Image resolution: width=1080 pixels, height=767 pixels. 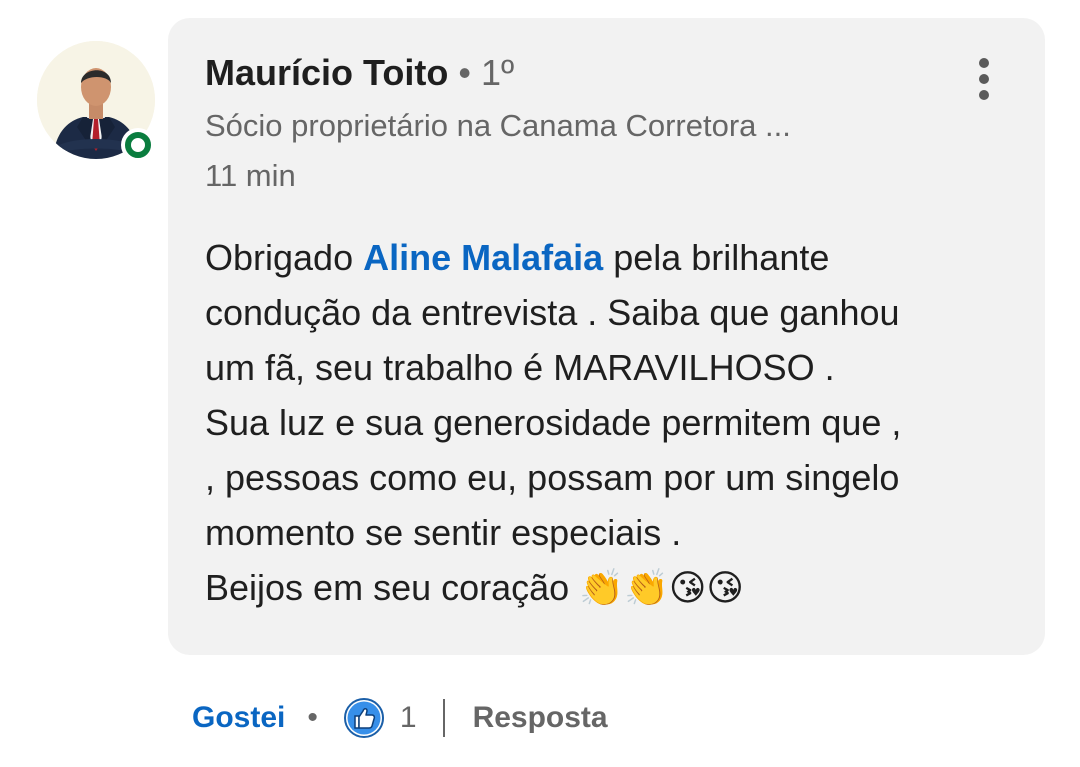 What do you see at coordinates (250, 175) in the screenshot?
I see `comment-timestamp: 11 min` at bounding box center [250, 175].